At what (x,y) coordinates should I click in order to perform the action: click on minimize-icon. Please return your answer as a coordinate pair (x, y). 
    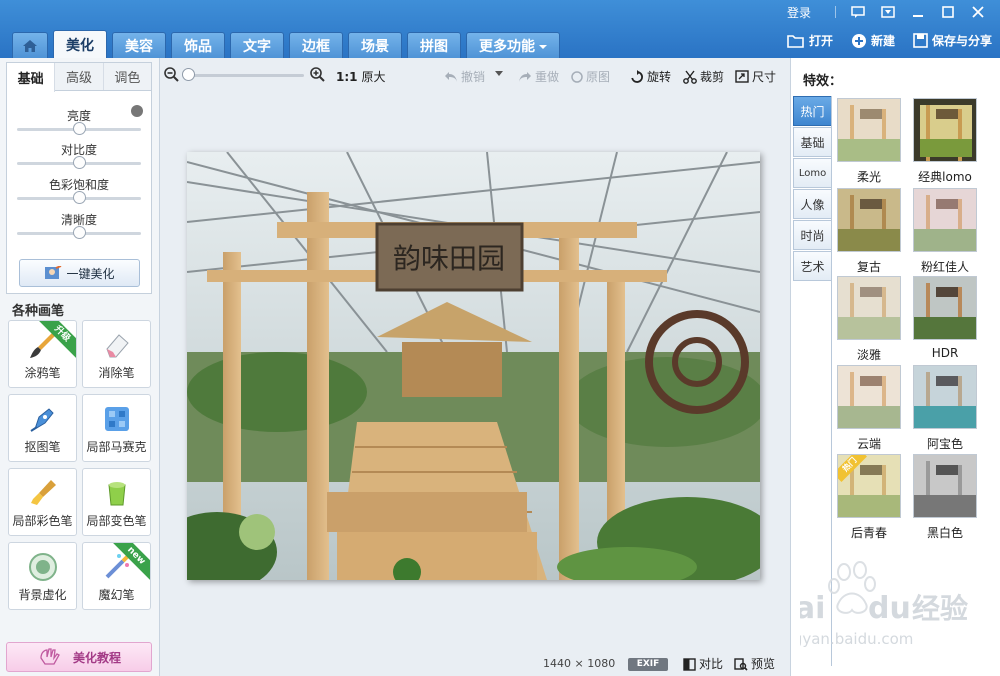
    Looking at the image, I should click on (918, 12).